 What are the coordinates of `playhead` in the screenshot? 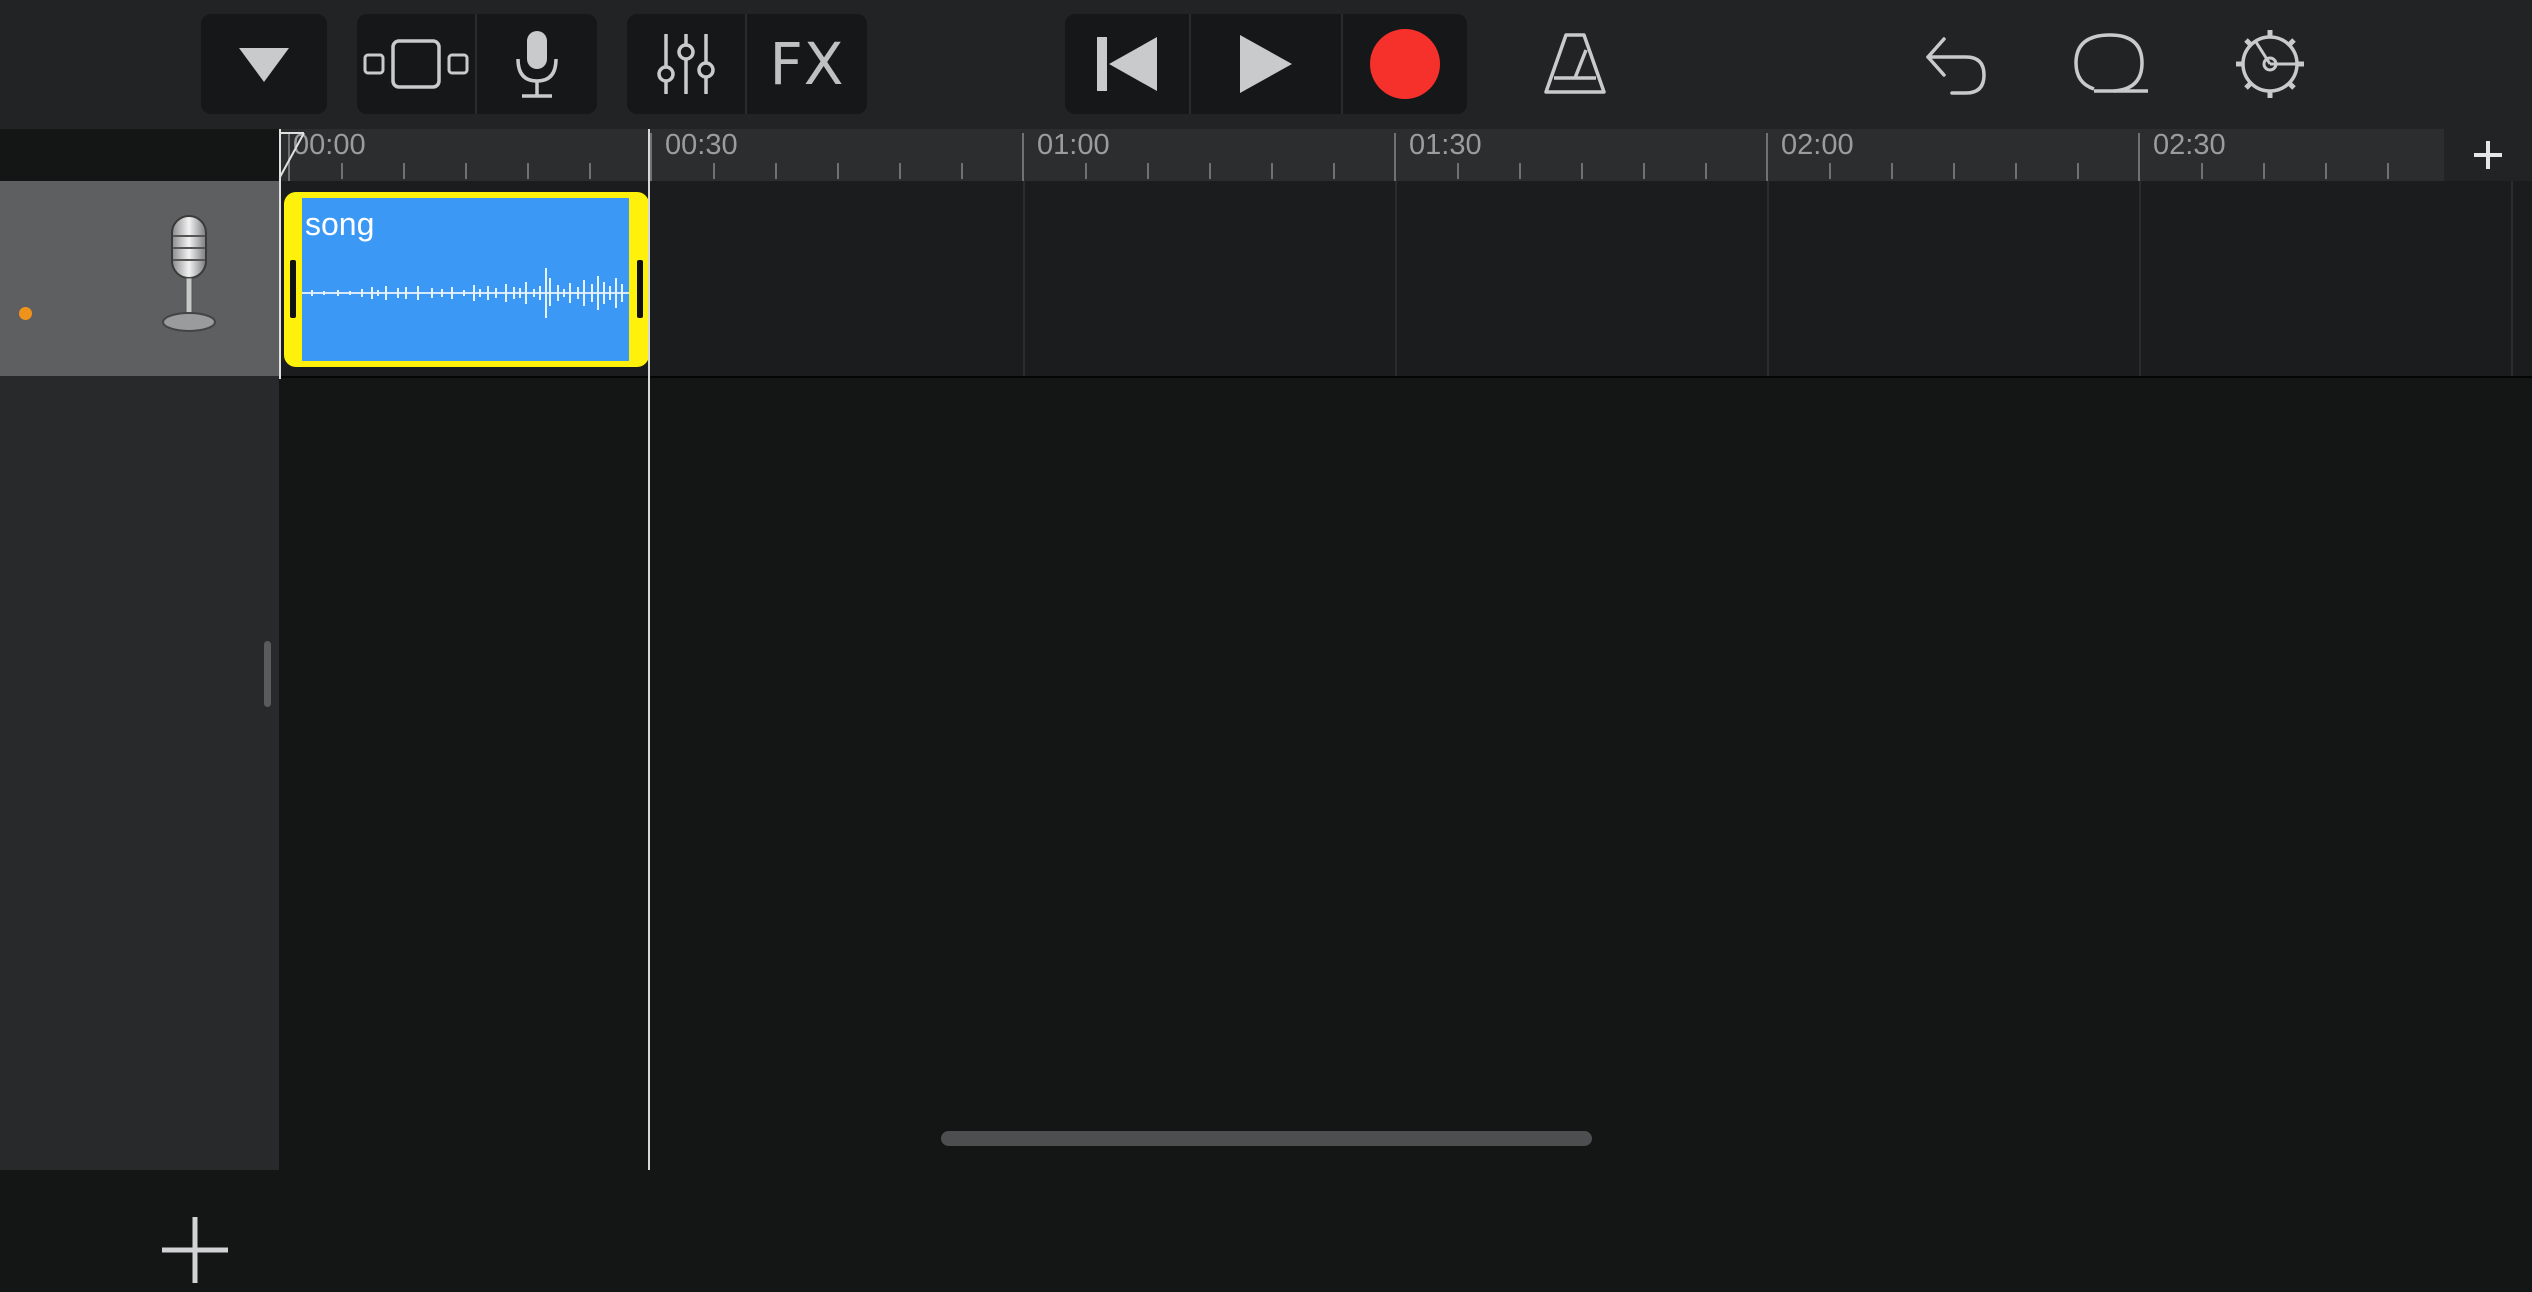 It's located at (649, 649).